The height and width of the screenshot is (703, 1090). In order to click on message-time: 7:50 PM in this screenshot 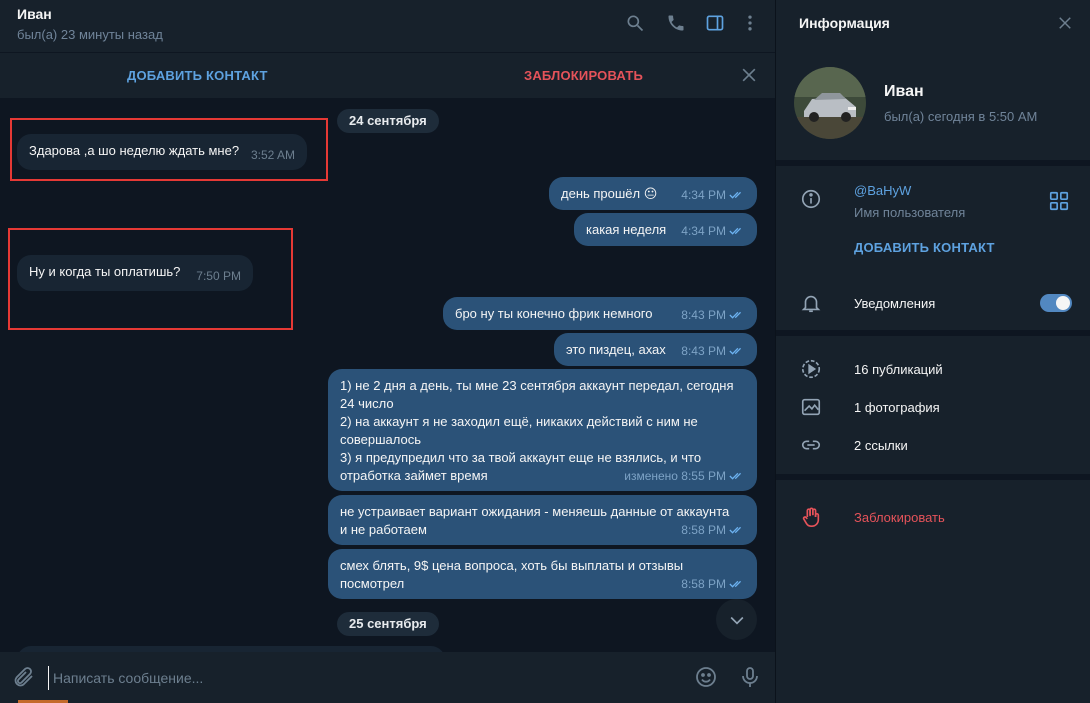, I will do `click(218, 276)`.